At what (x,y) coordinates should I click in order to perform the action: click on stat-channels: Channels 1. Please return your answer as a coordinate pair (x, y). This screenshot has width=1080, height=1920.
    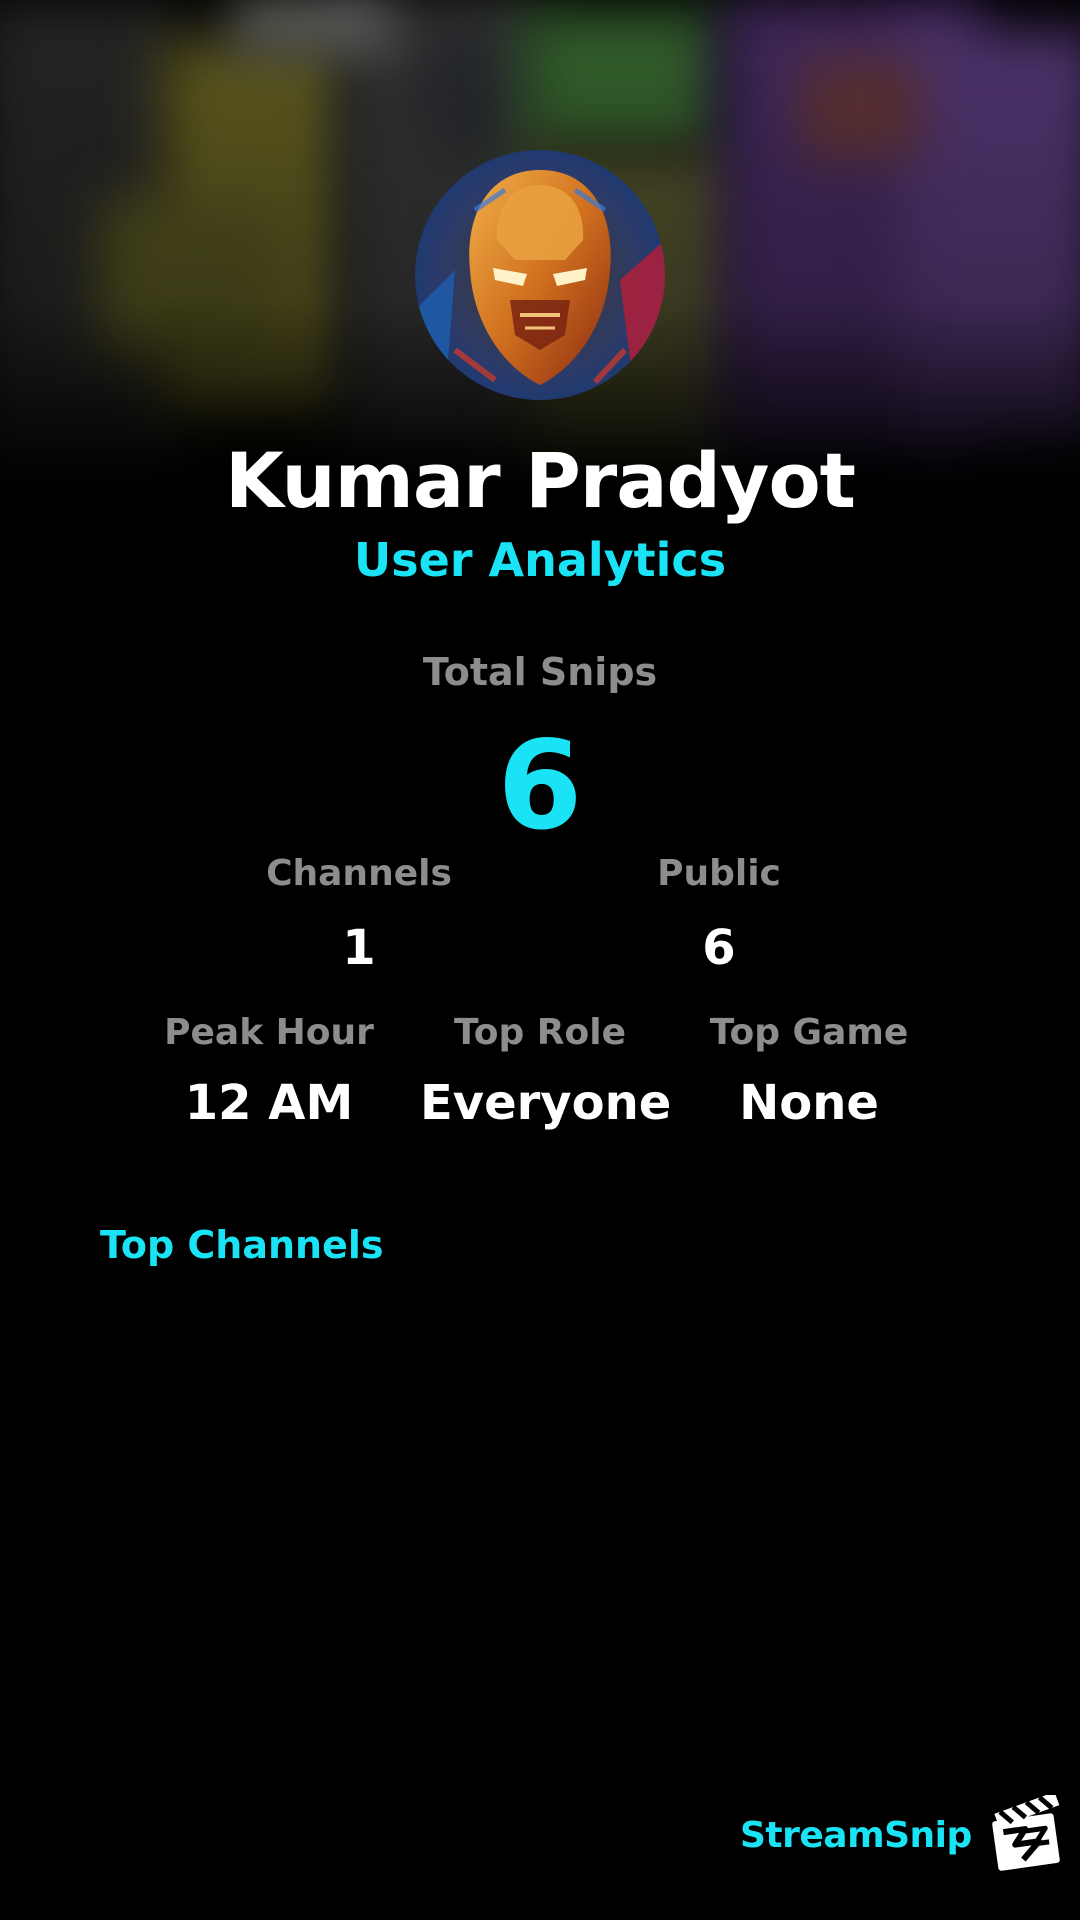
    Looking at the image, I should click on (359, 914).